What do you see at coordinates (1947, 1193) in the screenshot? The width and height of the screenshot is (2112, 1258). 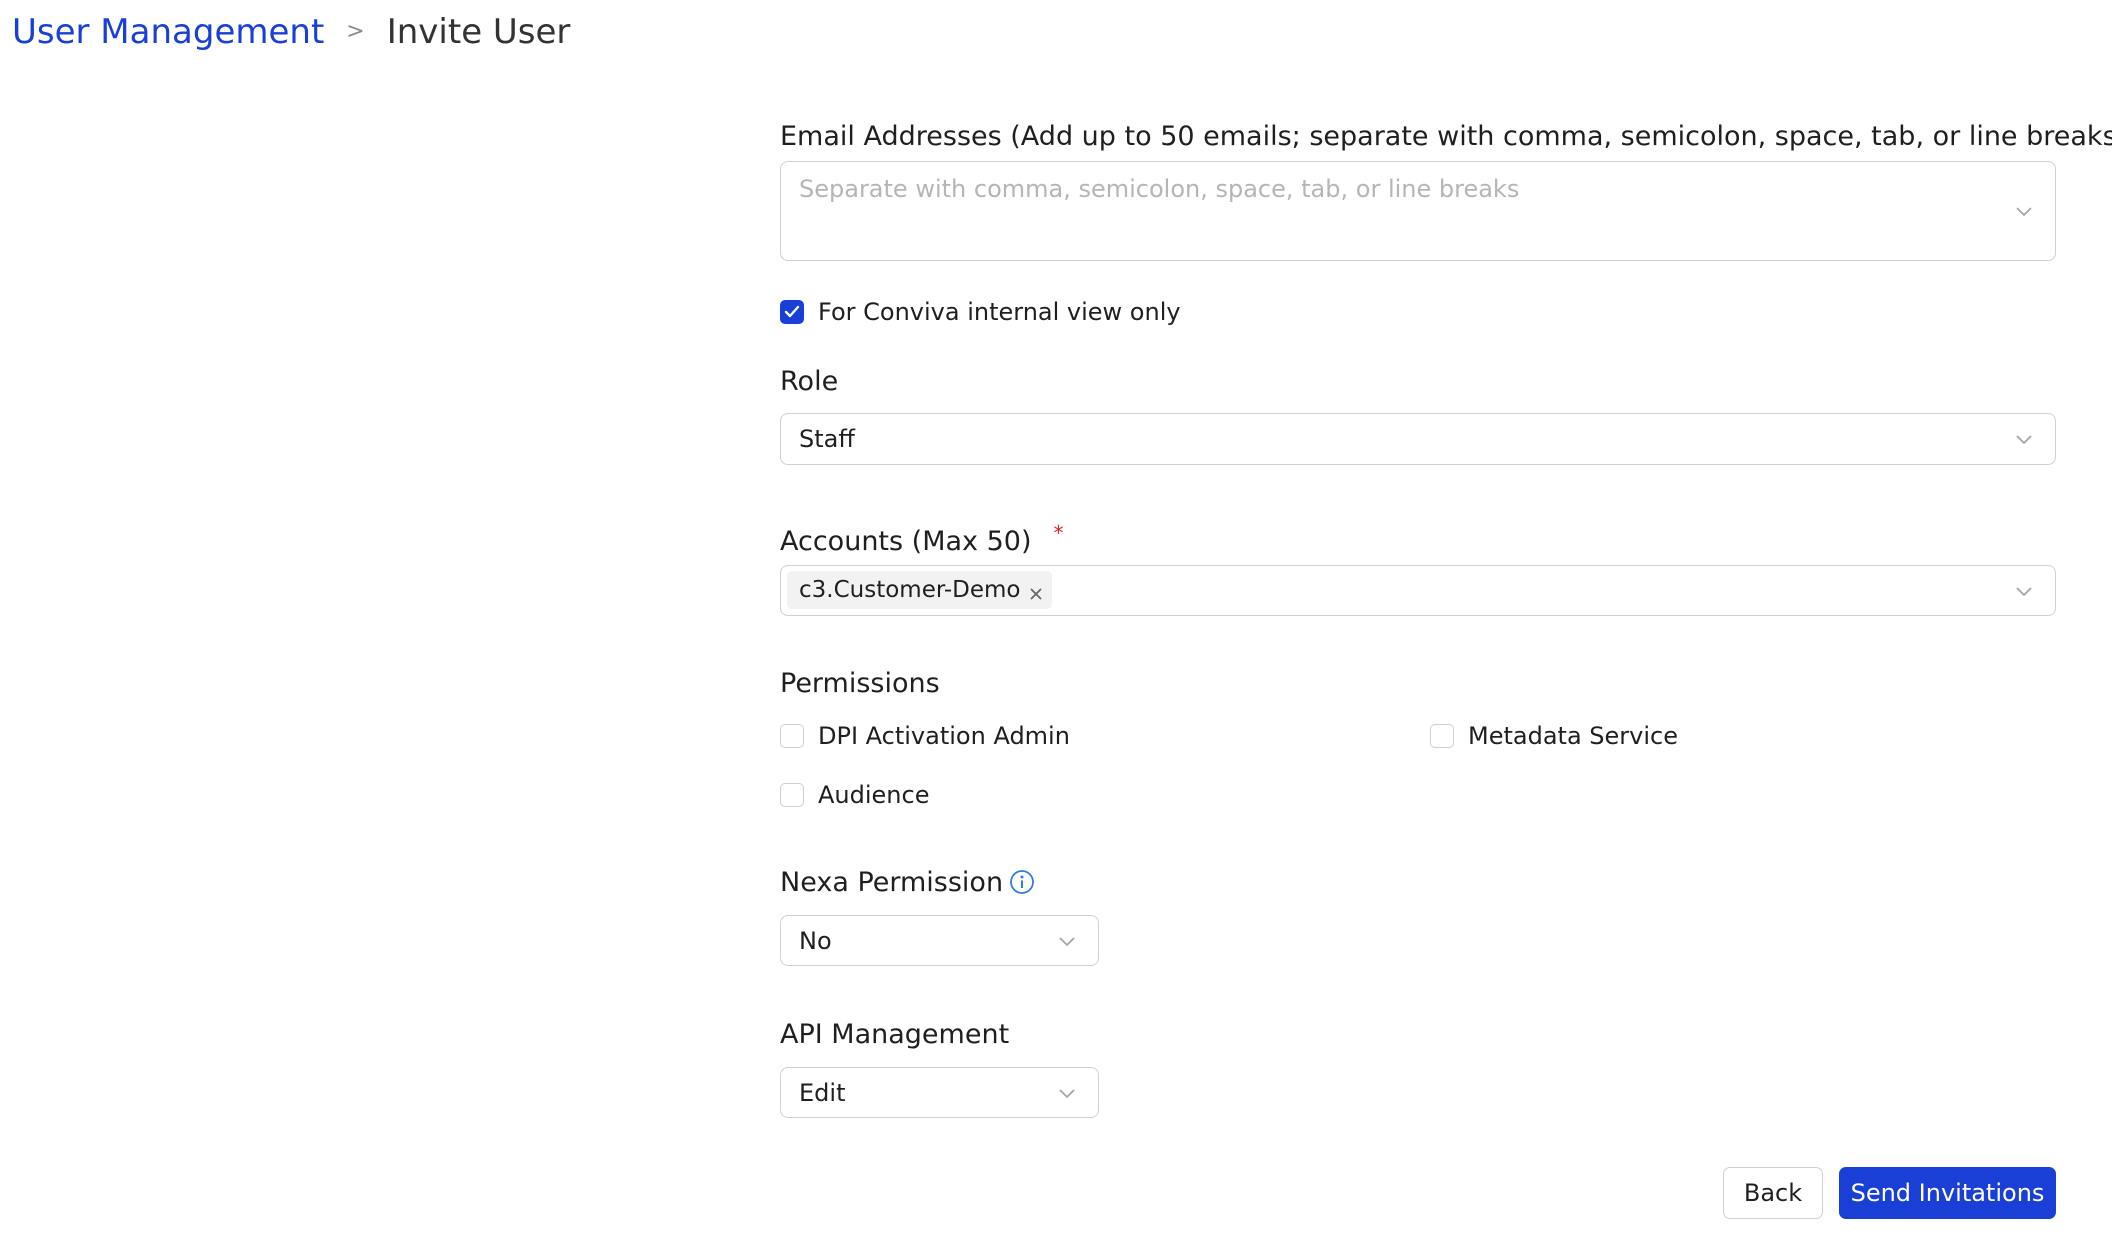 I see `send-invitations-button: Send Invitations` at bounding box center [1947, 1193].